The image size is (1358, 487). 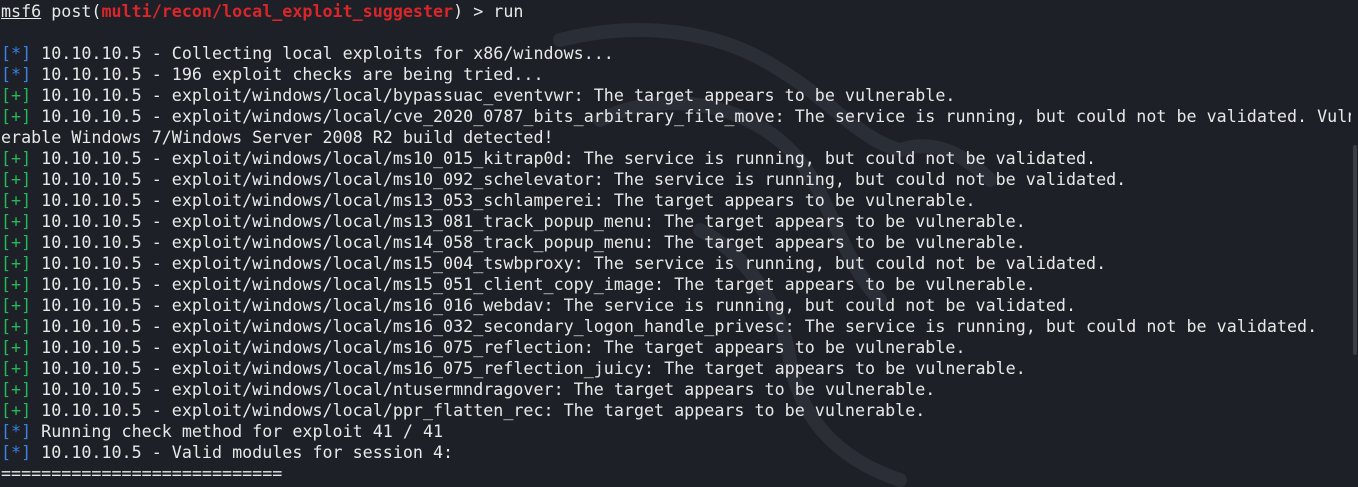 I want to click on prompt-suffix: ) > run, so click(x=488, y=11).